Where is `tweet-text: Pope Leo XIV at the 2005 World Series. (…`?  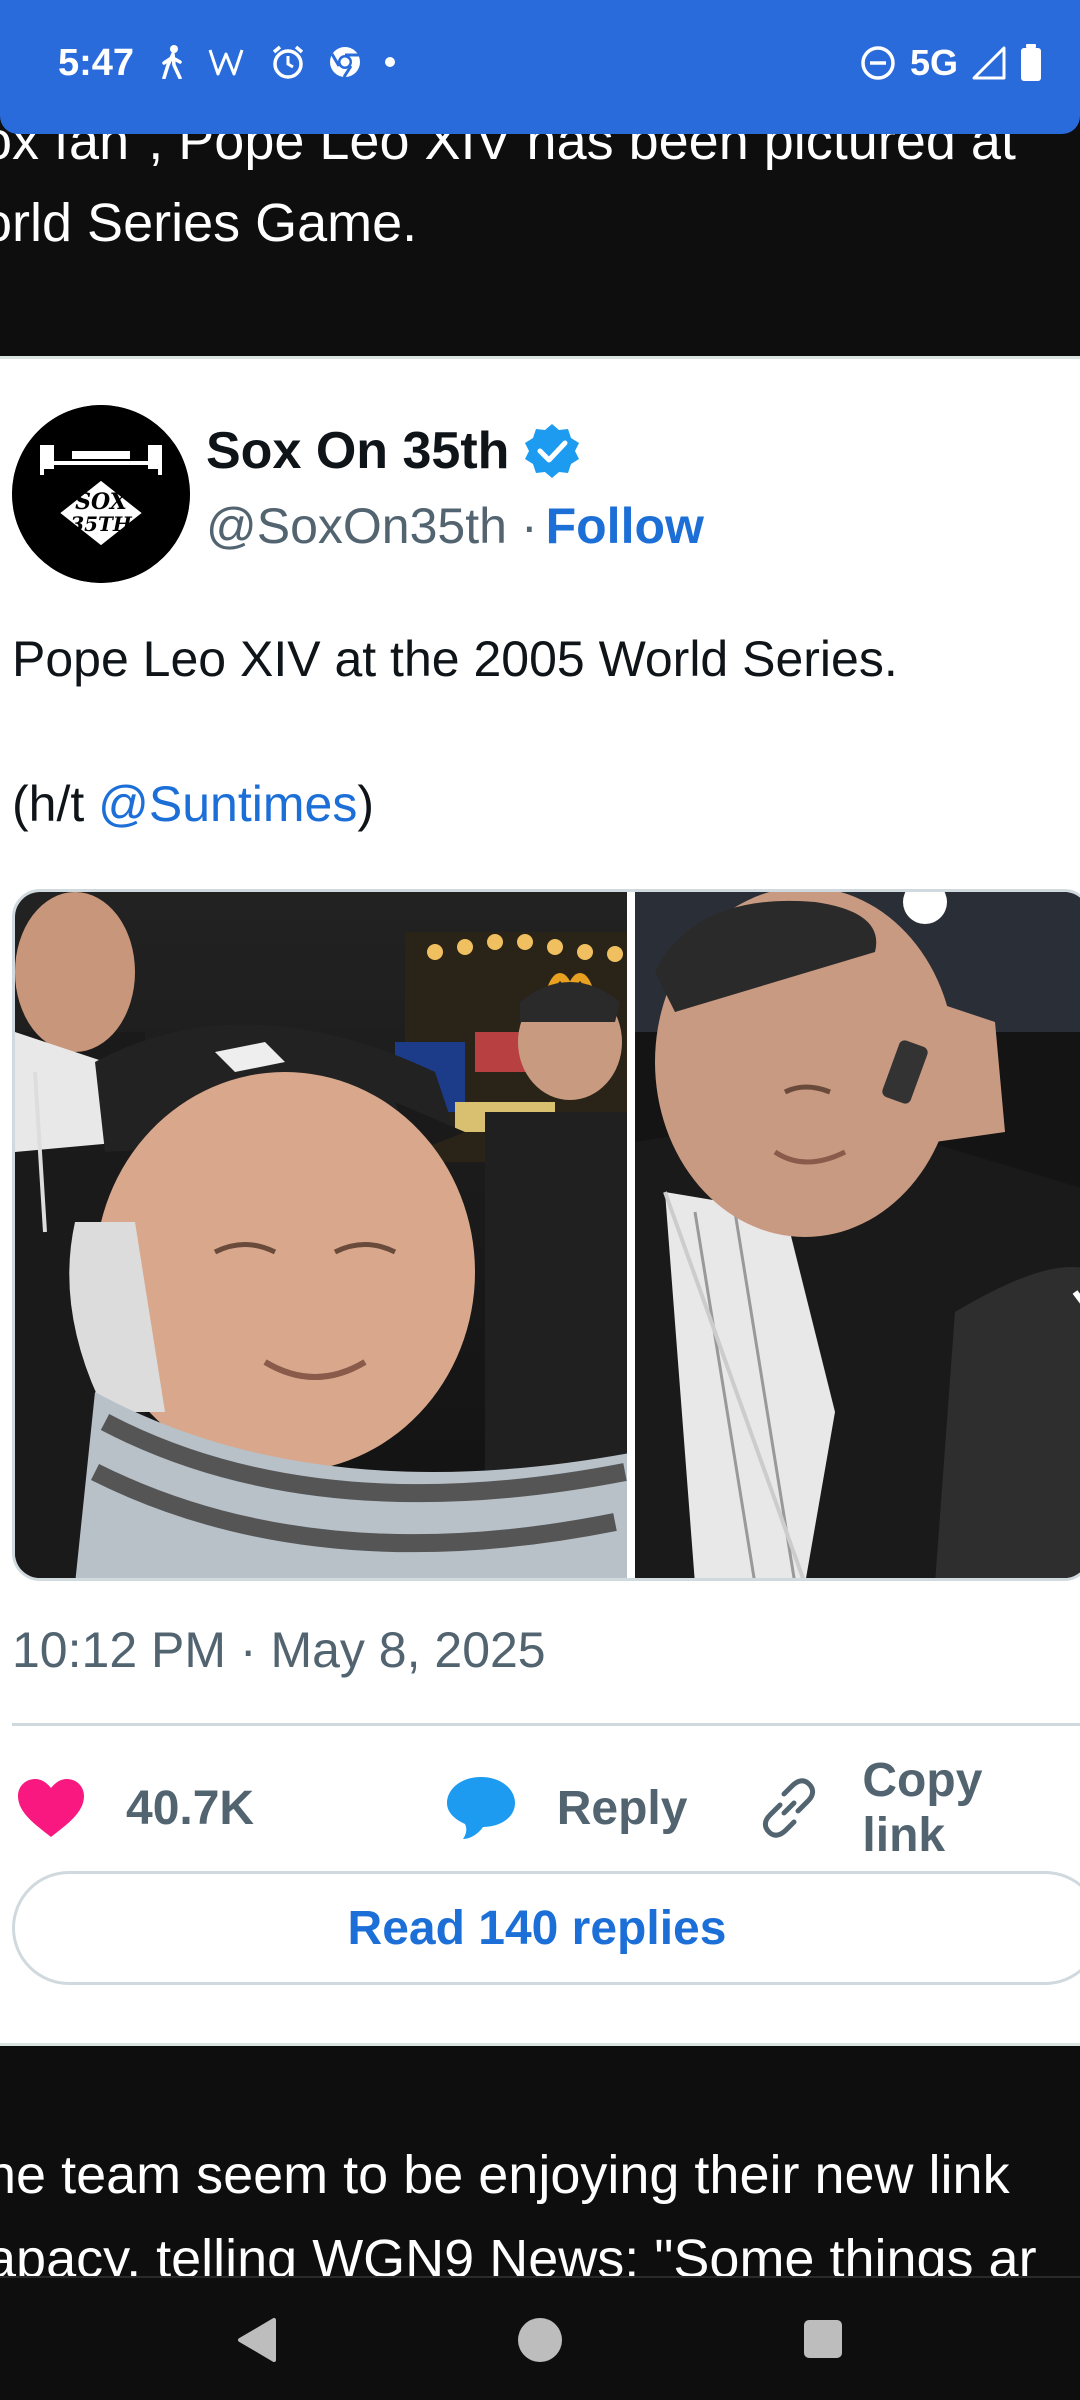
tweet-text: Pope Leo XIV at the 2005 World Series. (… is located at coordinates (455, 732).